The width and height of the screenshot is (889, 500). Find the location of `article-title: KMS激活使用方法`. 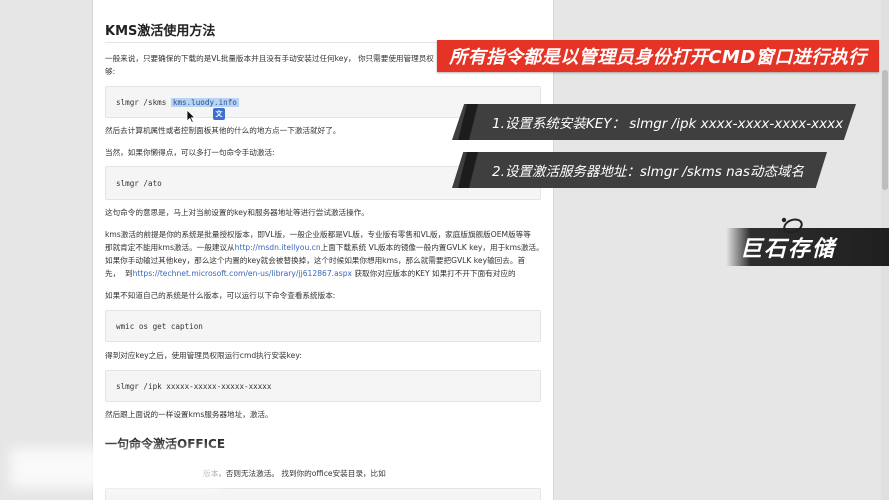

article-title: KMS激活使用方法 is located at coordinates (160, 31).